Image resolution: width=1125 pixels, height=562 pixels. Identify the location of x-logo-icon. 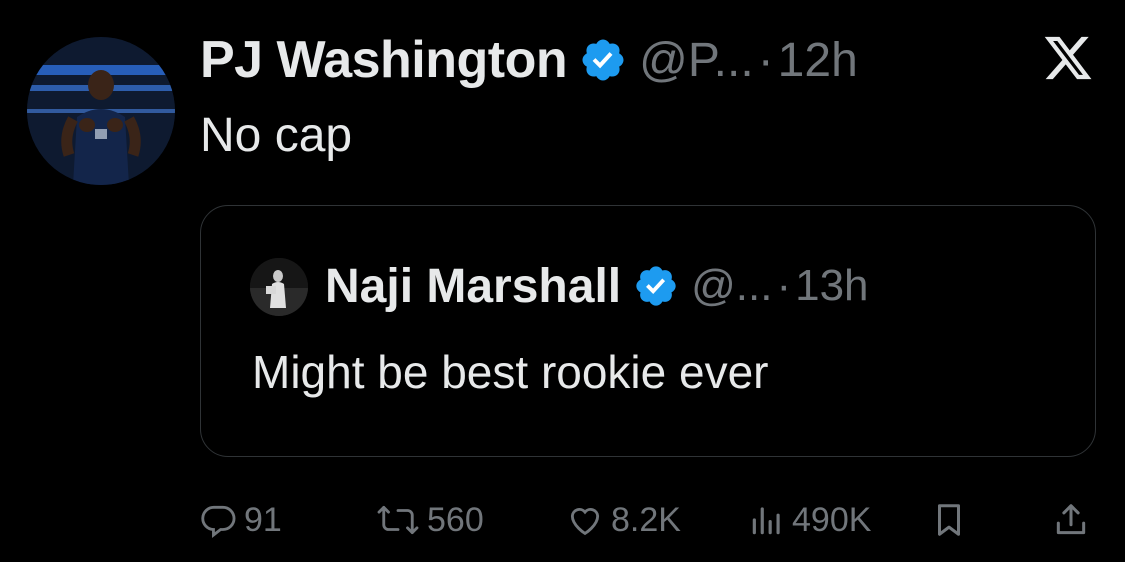
(1068, 58).